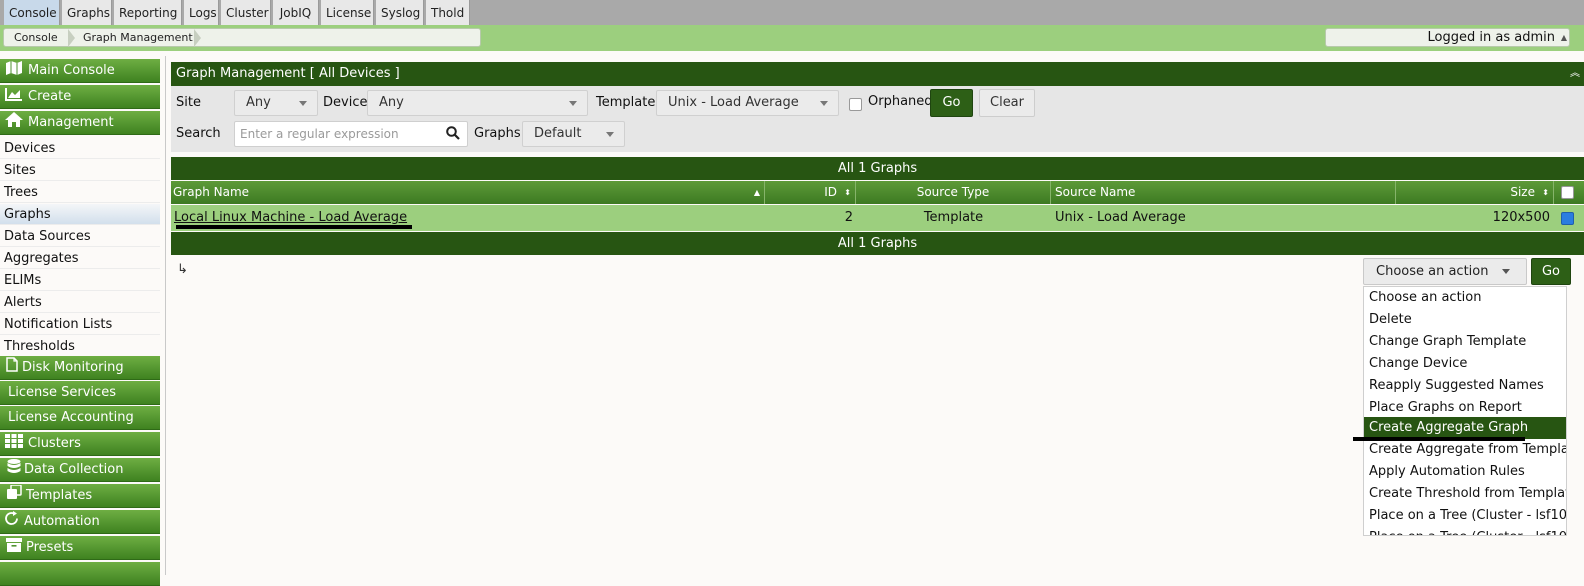 Image resolution: width=1584 pixels, height=586 pixels. I want to click on action-option-place-on-tree-2: Place on a Tree (Cluster - lsf103), so click(1465, 531).